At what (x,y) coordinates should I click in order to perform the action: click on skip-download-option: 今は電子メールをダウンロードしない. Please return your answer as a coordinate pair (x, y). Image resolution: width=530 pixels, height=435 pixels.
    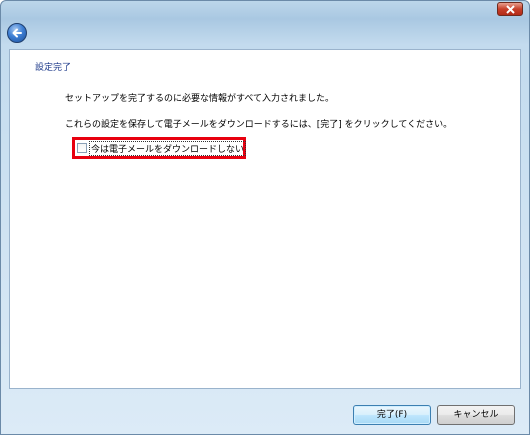
    Looking at the image, I should click on (162, 148).